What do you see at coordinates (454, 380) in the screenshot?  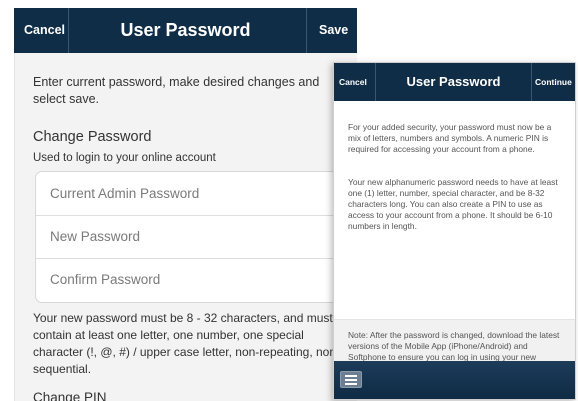 I see `bottom-toolbar` at bounding box center [454, 380].